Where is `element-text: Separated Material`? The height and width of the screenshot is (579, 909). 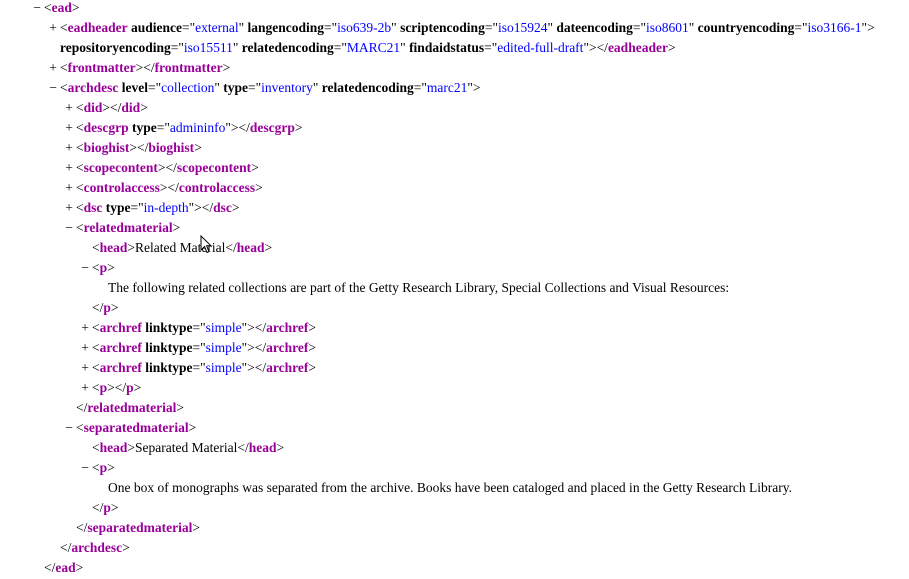
element-text: Separated Material is located at coordinates (186, 447).